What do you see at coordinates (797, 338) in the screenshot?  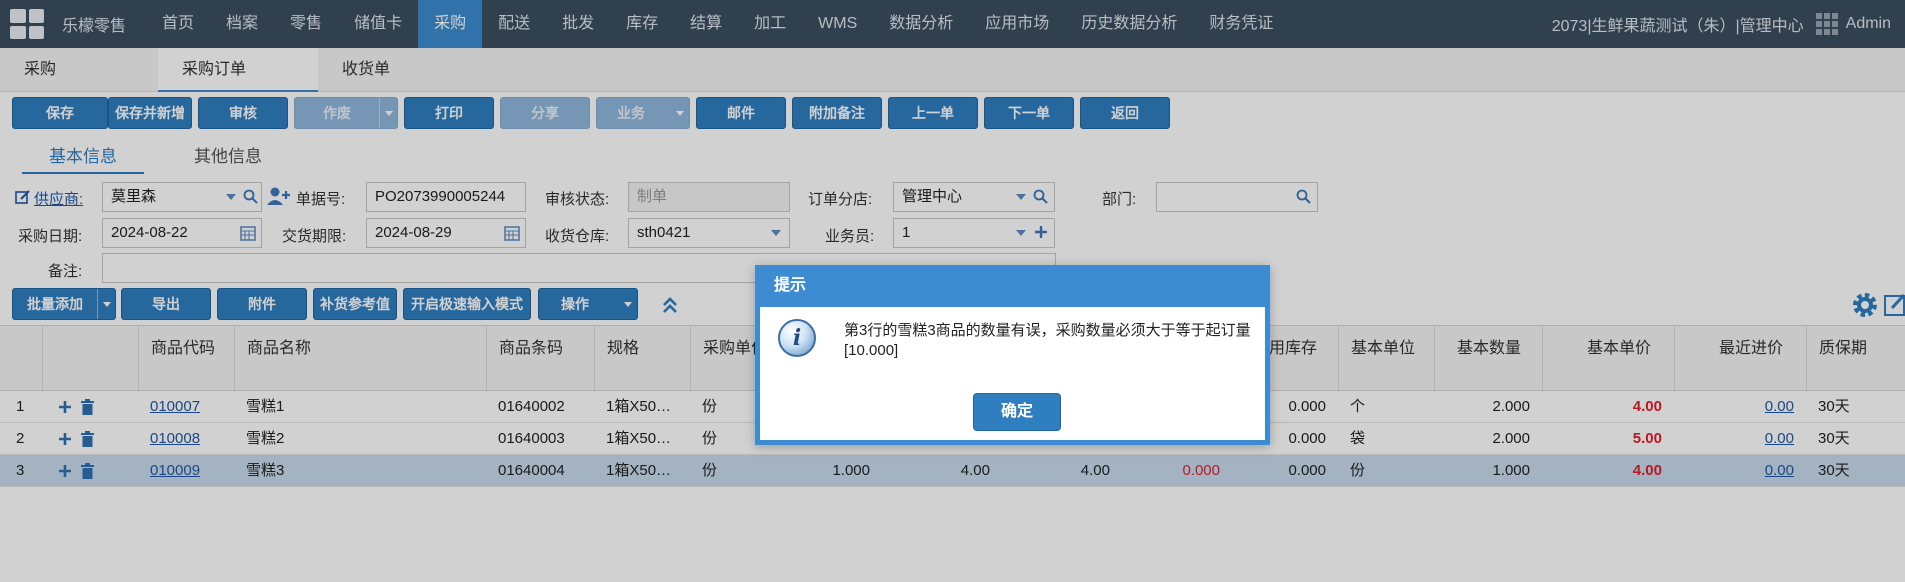 I see `info-icon: i` at bounding box center [797, 338].